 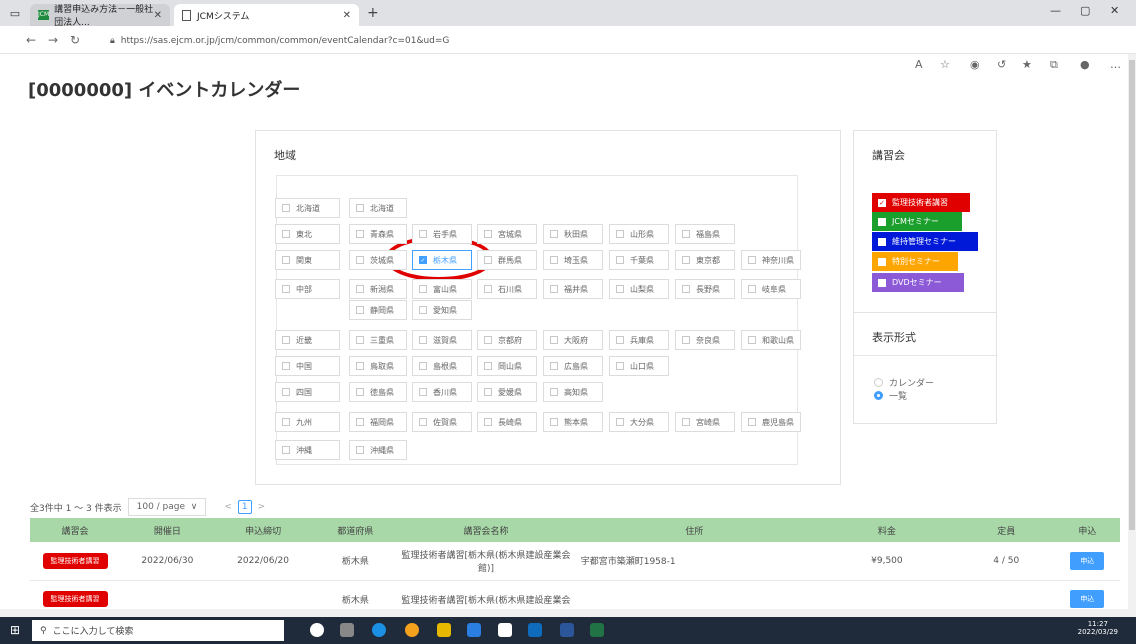 What do you see at coordinates (1114, 10) in the screenshot?
I see `close-window-icon: ✕` at bounding box center [1114, 10].